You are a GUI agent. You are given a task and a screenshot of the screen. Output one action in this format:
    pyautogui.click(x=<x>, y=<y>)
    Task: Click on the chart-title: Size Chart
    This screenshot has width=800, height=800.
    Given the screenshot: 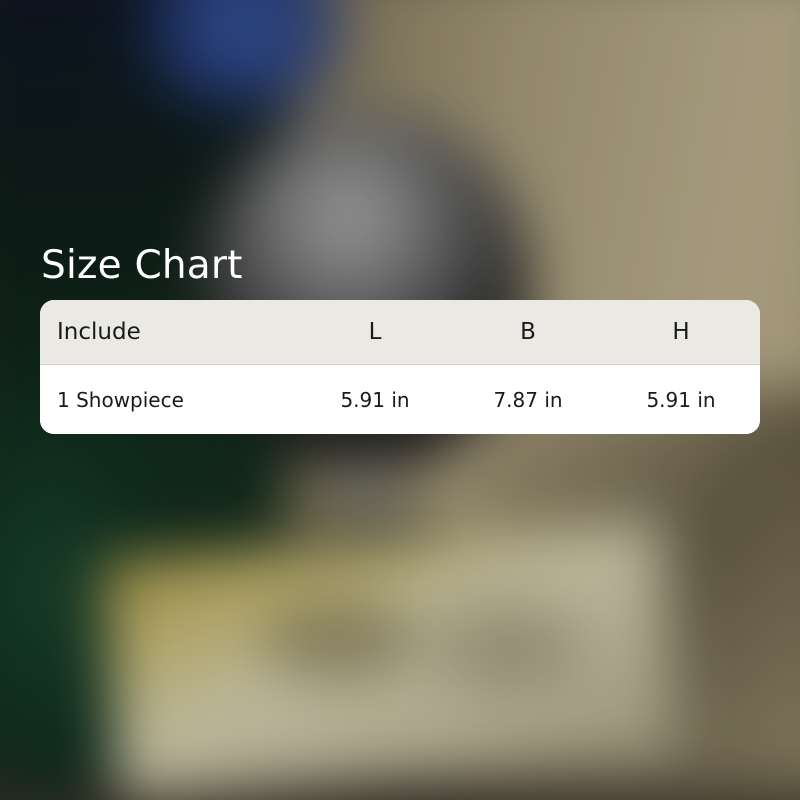 What is the action you would take?
    pyautogui.click(x=142, y=265)
    